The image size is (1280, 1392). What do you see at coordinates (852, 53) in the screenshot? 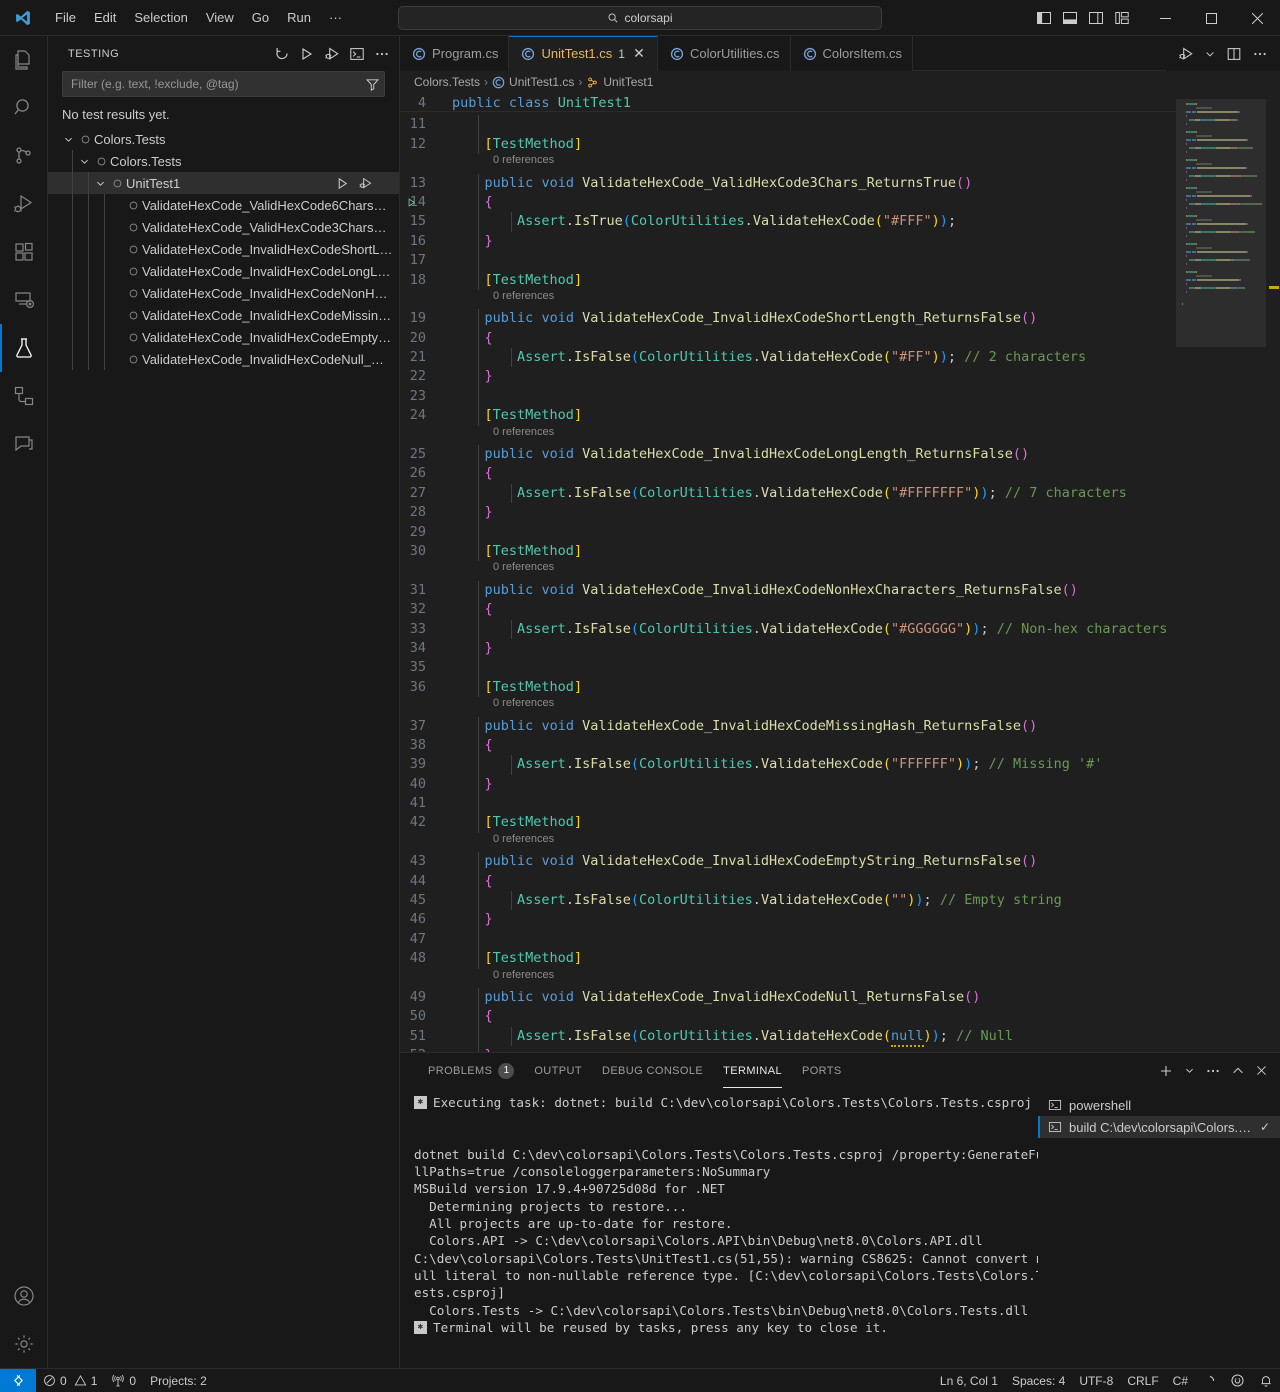
I see `editor-tab: ColorsItem.cs` at bounding box center [852, 53].